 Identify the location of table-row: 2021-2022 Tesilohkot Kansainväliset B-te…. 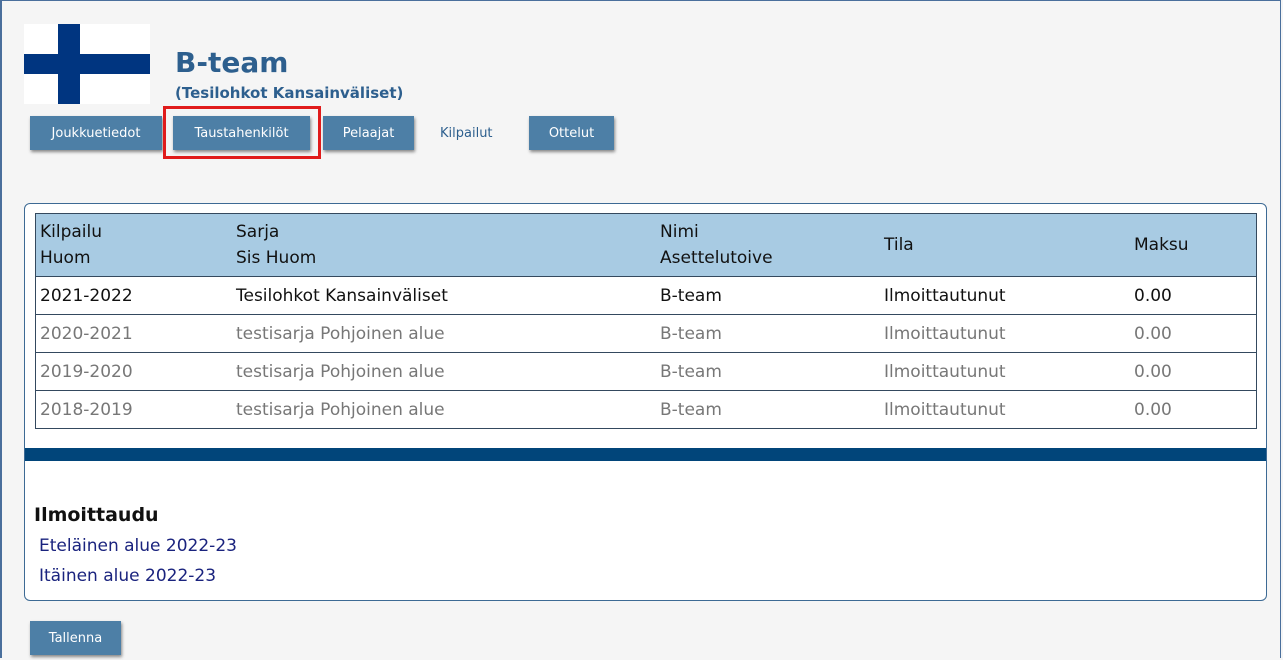
(646, 295).